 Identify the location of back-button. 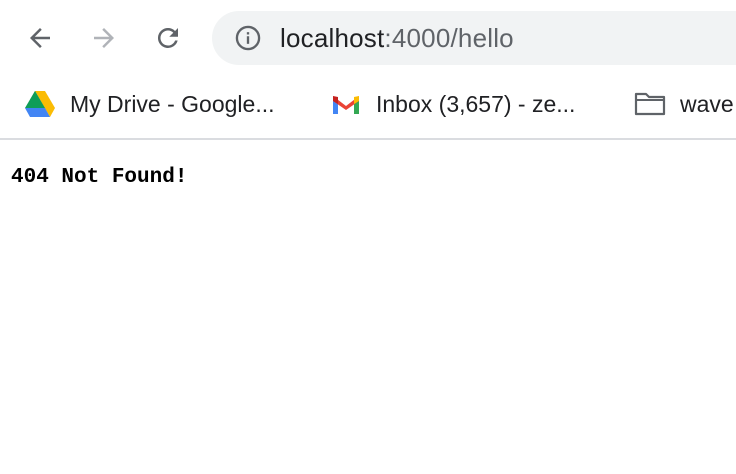
(40, 38).